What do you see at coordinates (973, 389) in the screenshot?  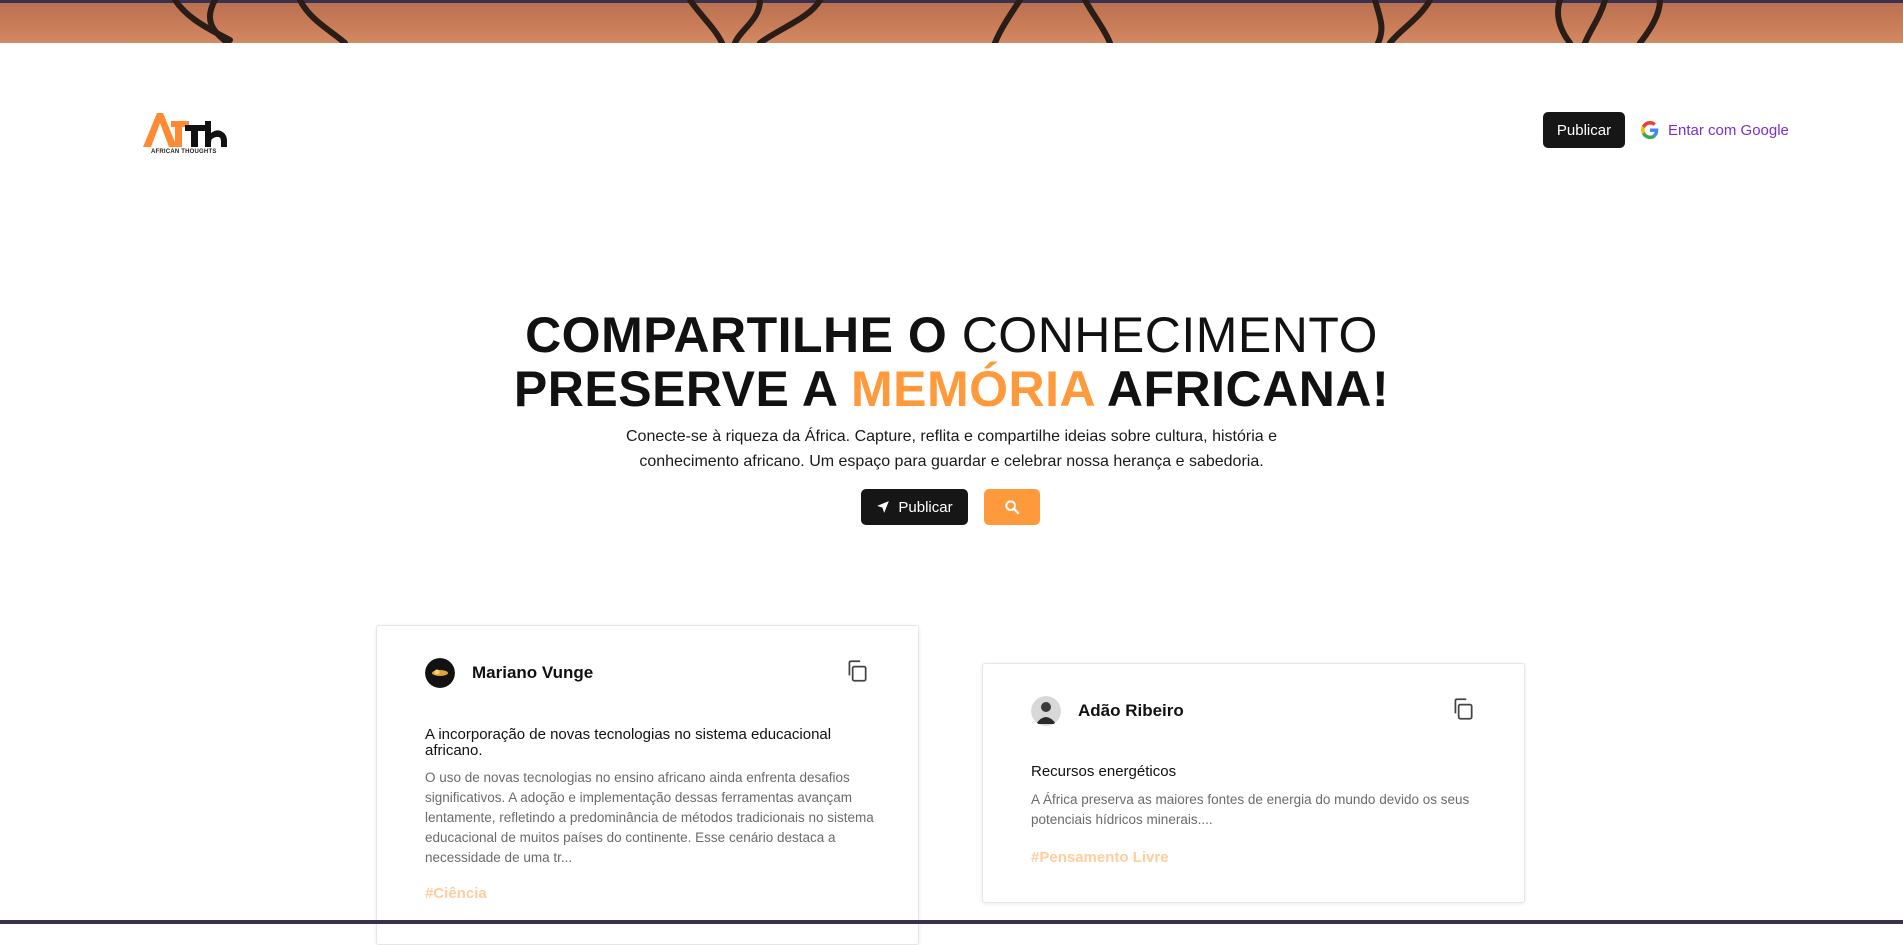 I see `hero-title-accent: MEMÓRIA` at bounding box center [973, 389].